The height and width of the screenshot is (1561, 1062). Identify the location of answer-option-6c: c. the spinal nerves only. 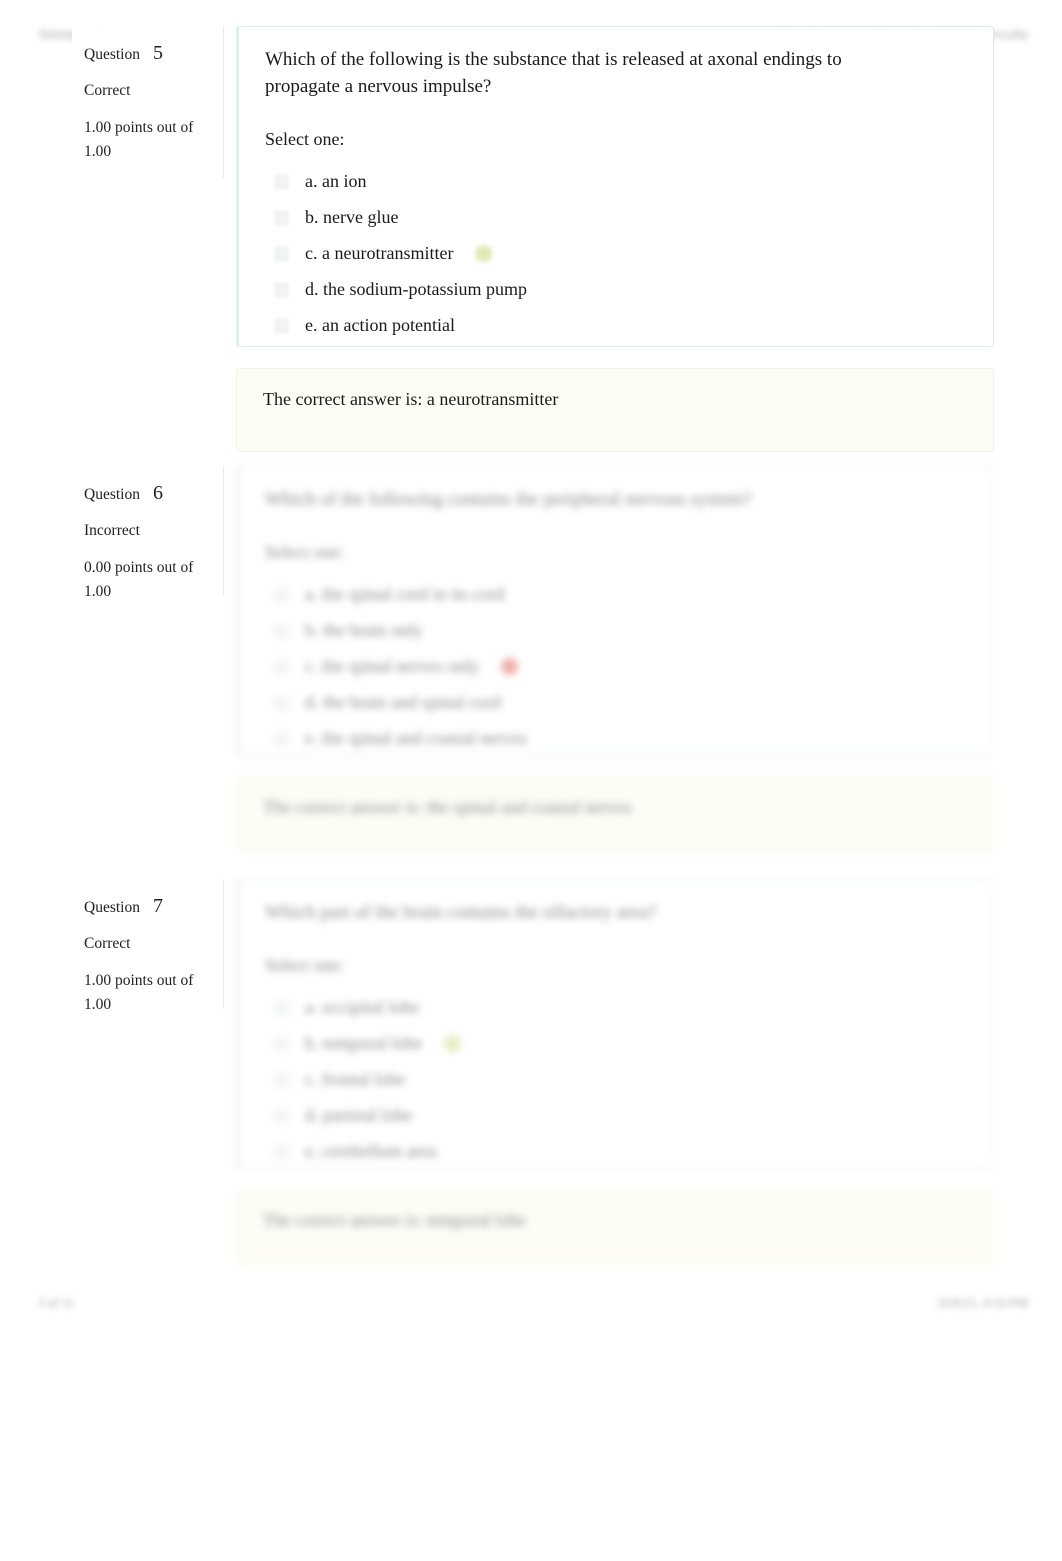
(616, 667).